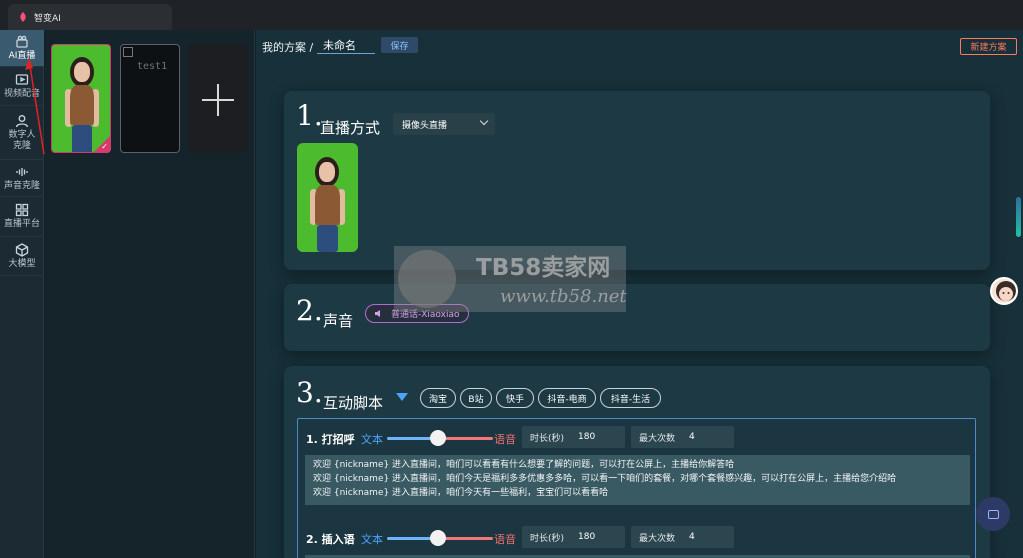 The height and width of the screenshot is (558, 1023). Describe the element at coordinates (150, 98) in the screenshot. I see `avatar-thumbnail-test1: test1` at that location.